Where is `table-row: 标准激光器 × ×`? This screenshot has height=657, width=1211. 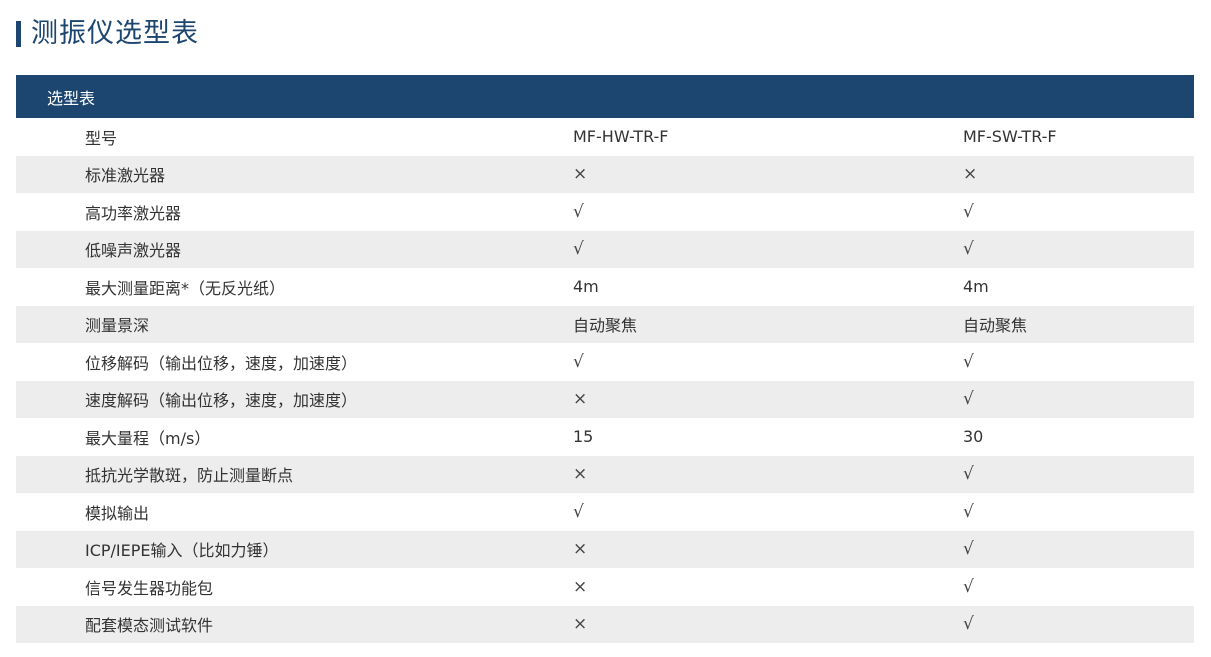 table-row: 标准激光器 × × is located at coordinates (605, 174).